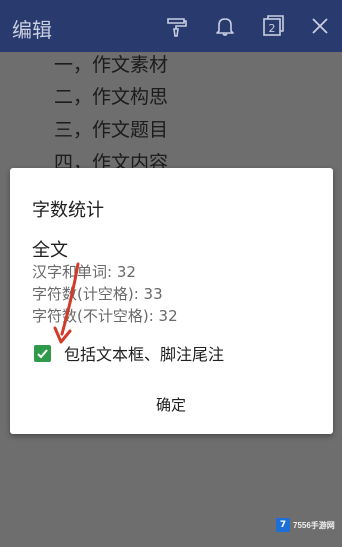  Describe the element at coordinates (111, 97) in the screenshot. I see `document-line: 二，作文构思` at that location.